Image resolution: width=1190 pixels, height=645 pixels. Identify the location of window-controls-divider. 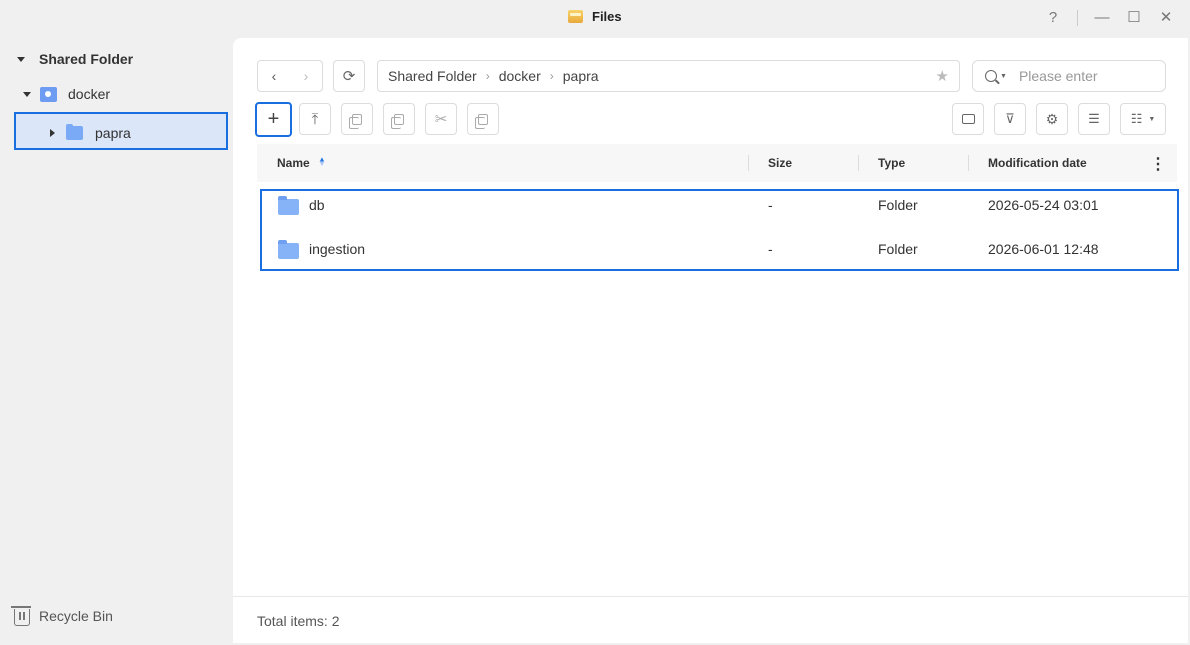
(1077, 18).